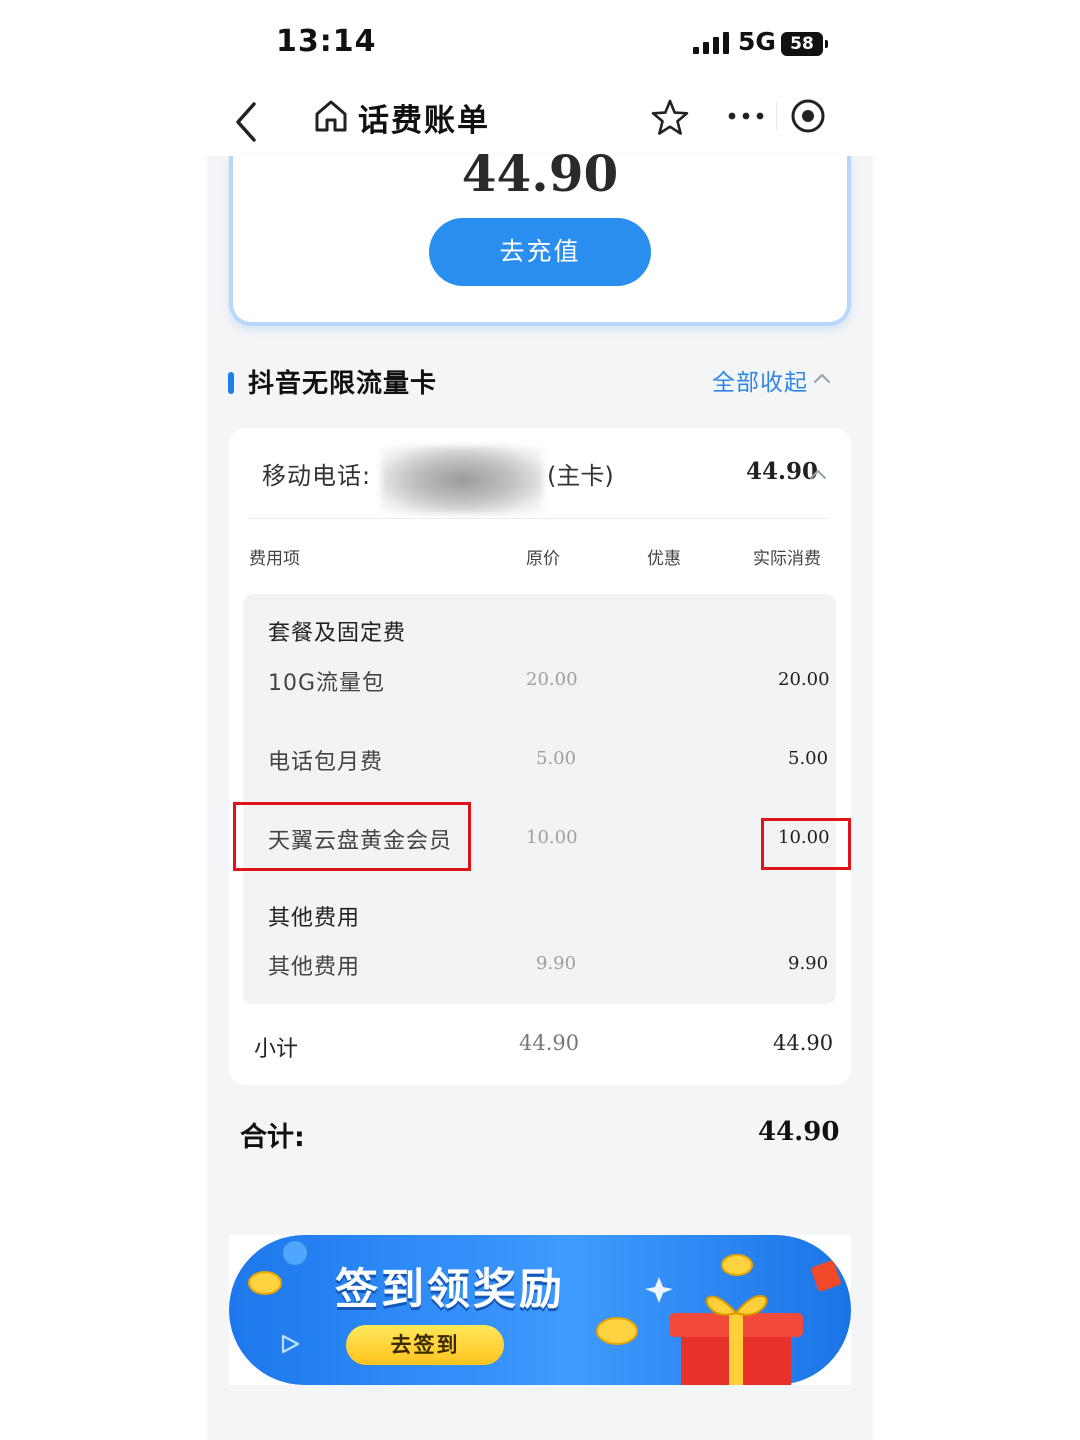 The width and height of the screenshot is (1080, 1440). I want to click on fee-item-name: 电话包月费, so click(326, 762).